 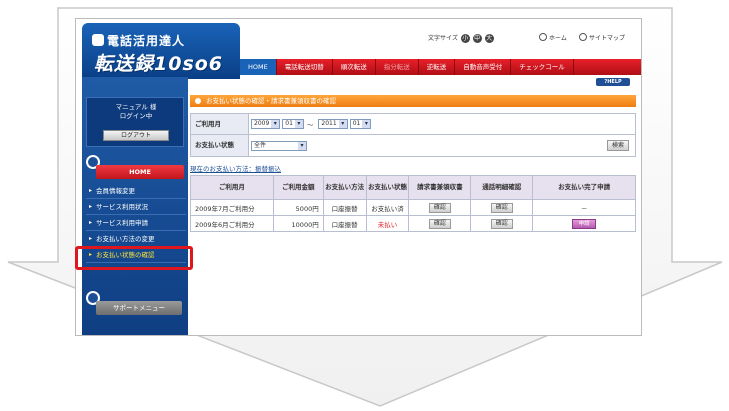 What do you see at coordinates (232, 207) in the screenshot?
I see `cell-month: 2009年7月ご利用分` at bounding box center [232, 207].